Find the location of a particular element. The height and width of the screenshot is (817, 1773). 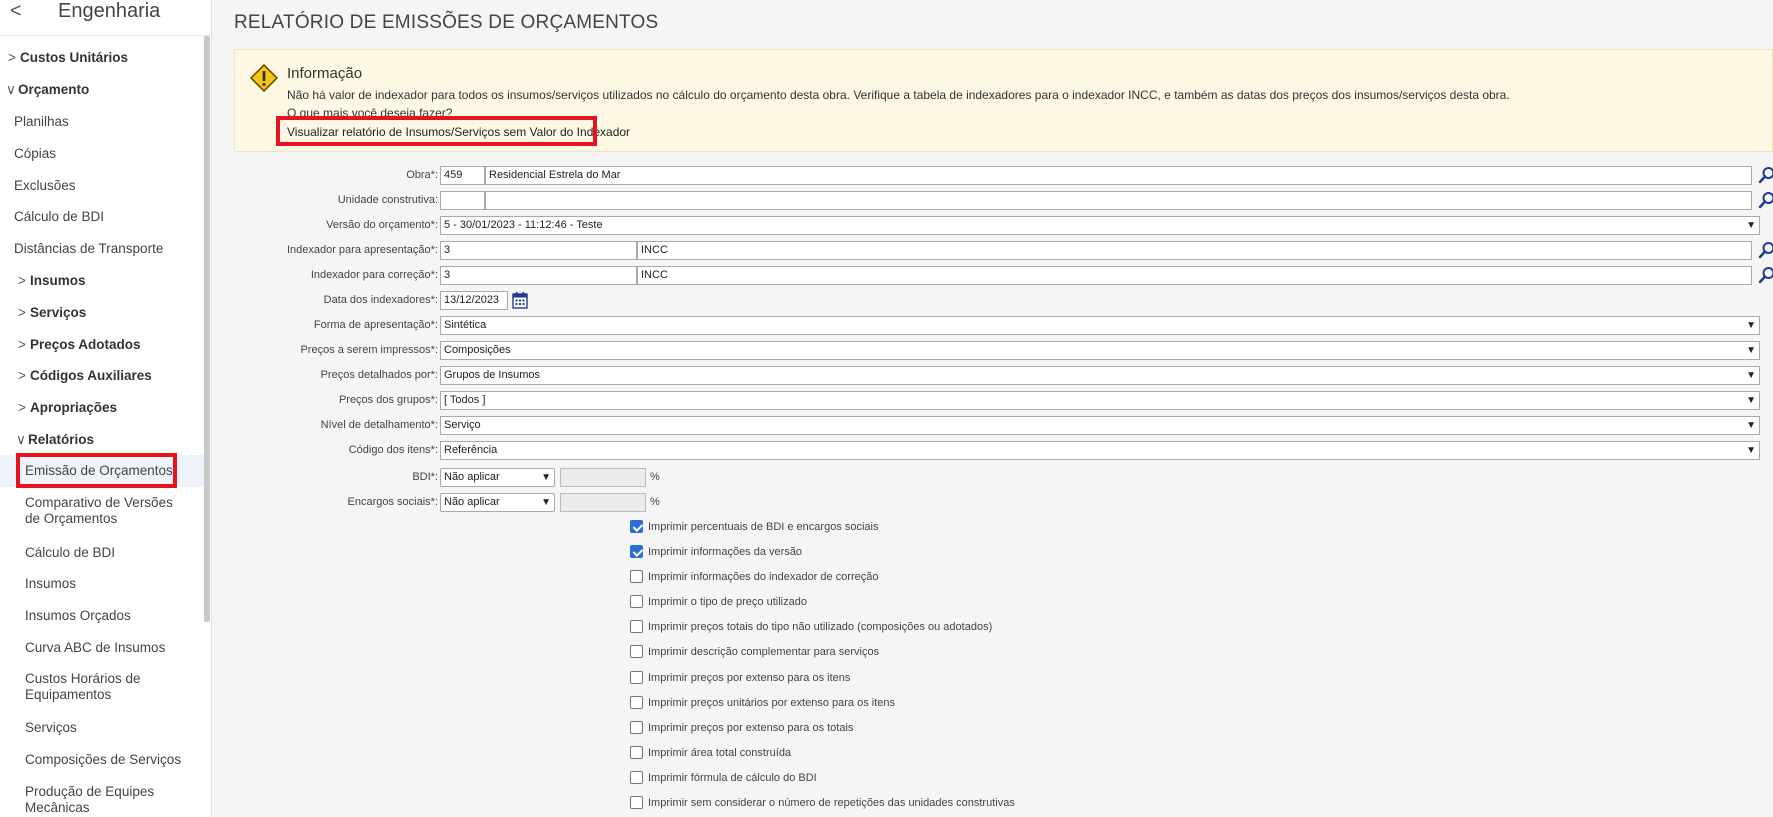

obra-name-input: Residencial Estrela do Mar is located at coordinates (1118, 175).